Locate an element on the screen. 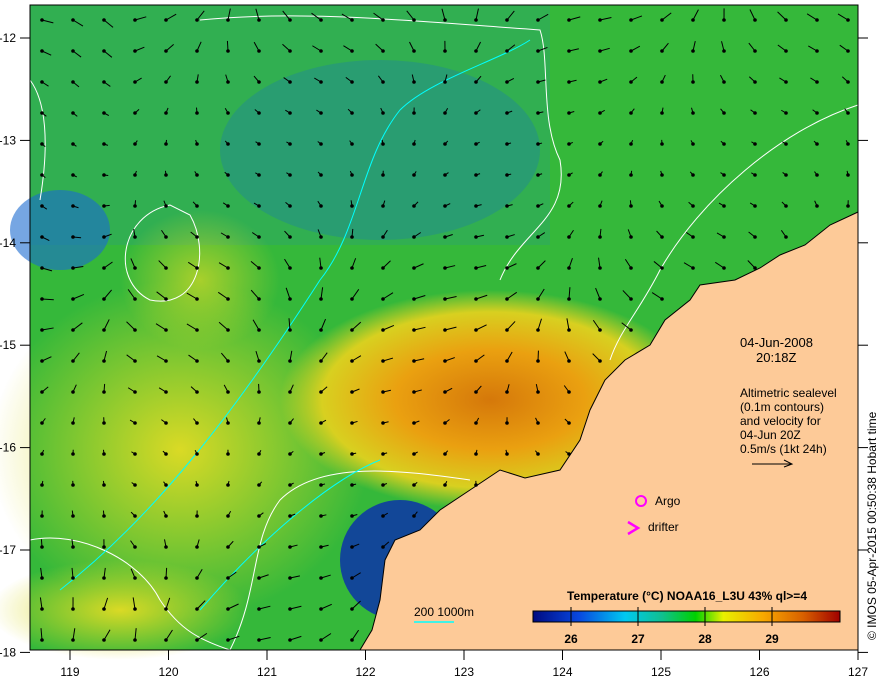 This screenshot has width=880, height=685. bathy-label: 200 1000m is located at coordinates (444, 612).